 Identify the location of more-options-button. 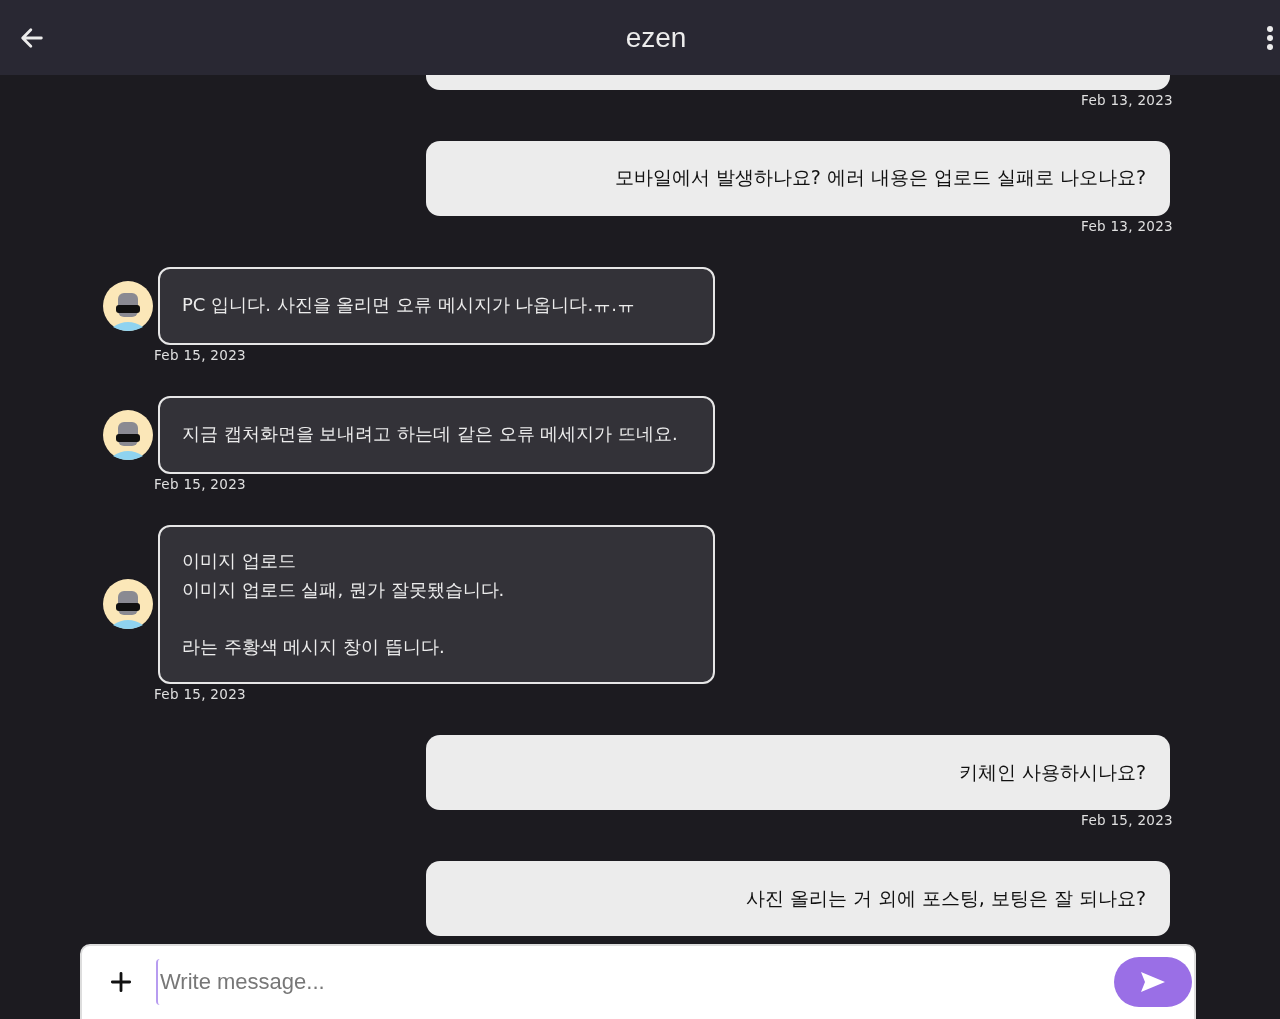
(1270, 37).